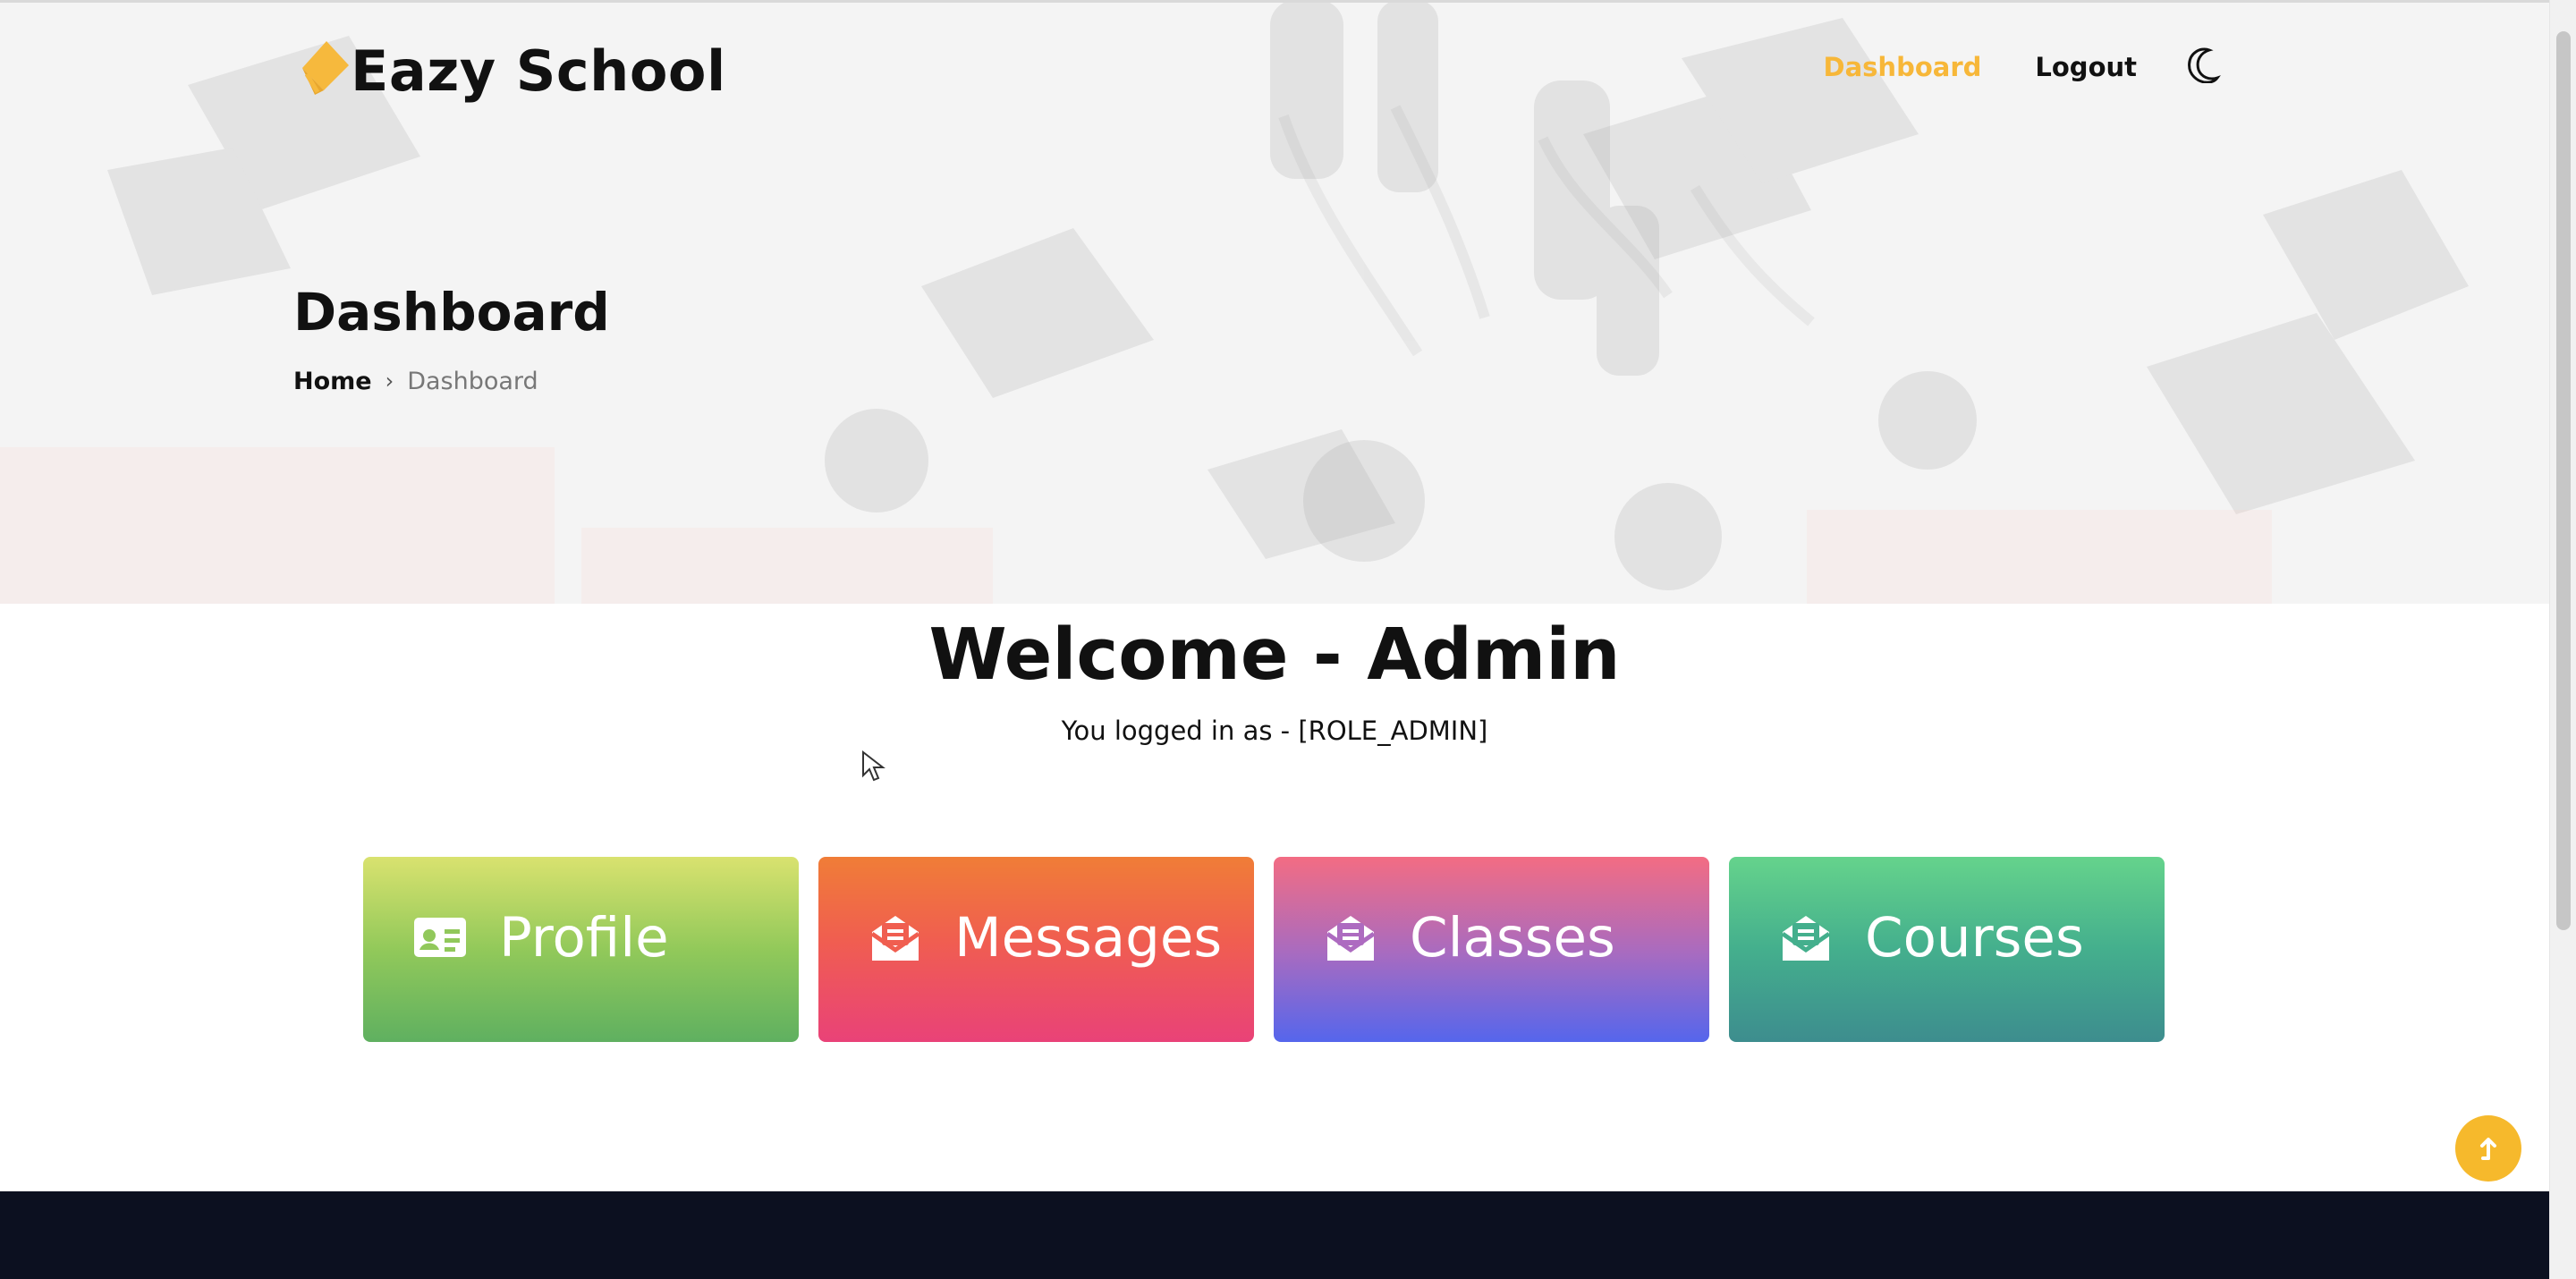 The height and width of the screenshot is (1279, 2576). Describe the element at coordinates (389, 381) in the screenshot. I see `chevron-right-icon: ›` at that location.